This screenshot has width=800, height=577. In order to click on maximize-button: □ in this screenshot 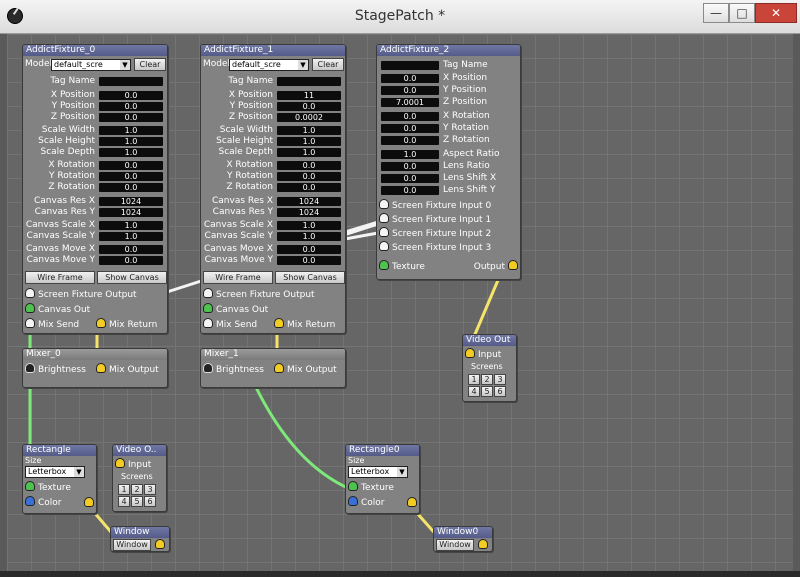, I will do `click(742, 13)`.